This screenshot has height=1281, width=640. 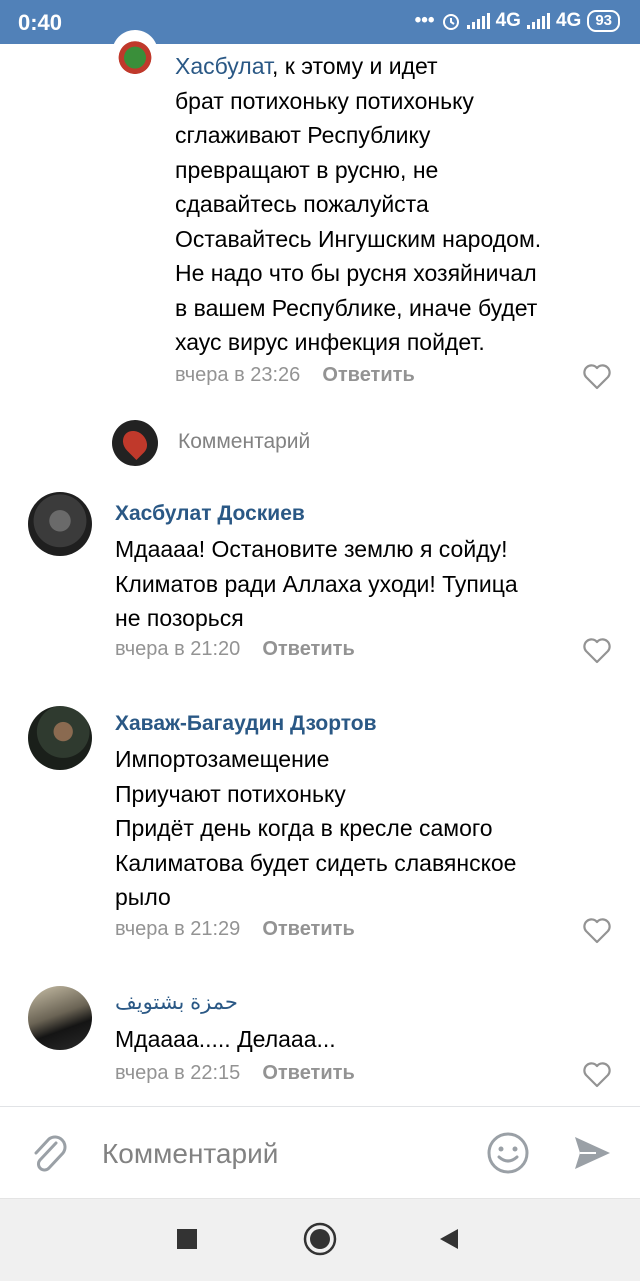 I want to click on battery-icon: 93, so click(x=603, y=21).